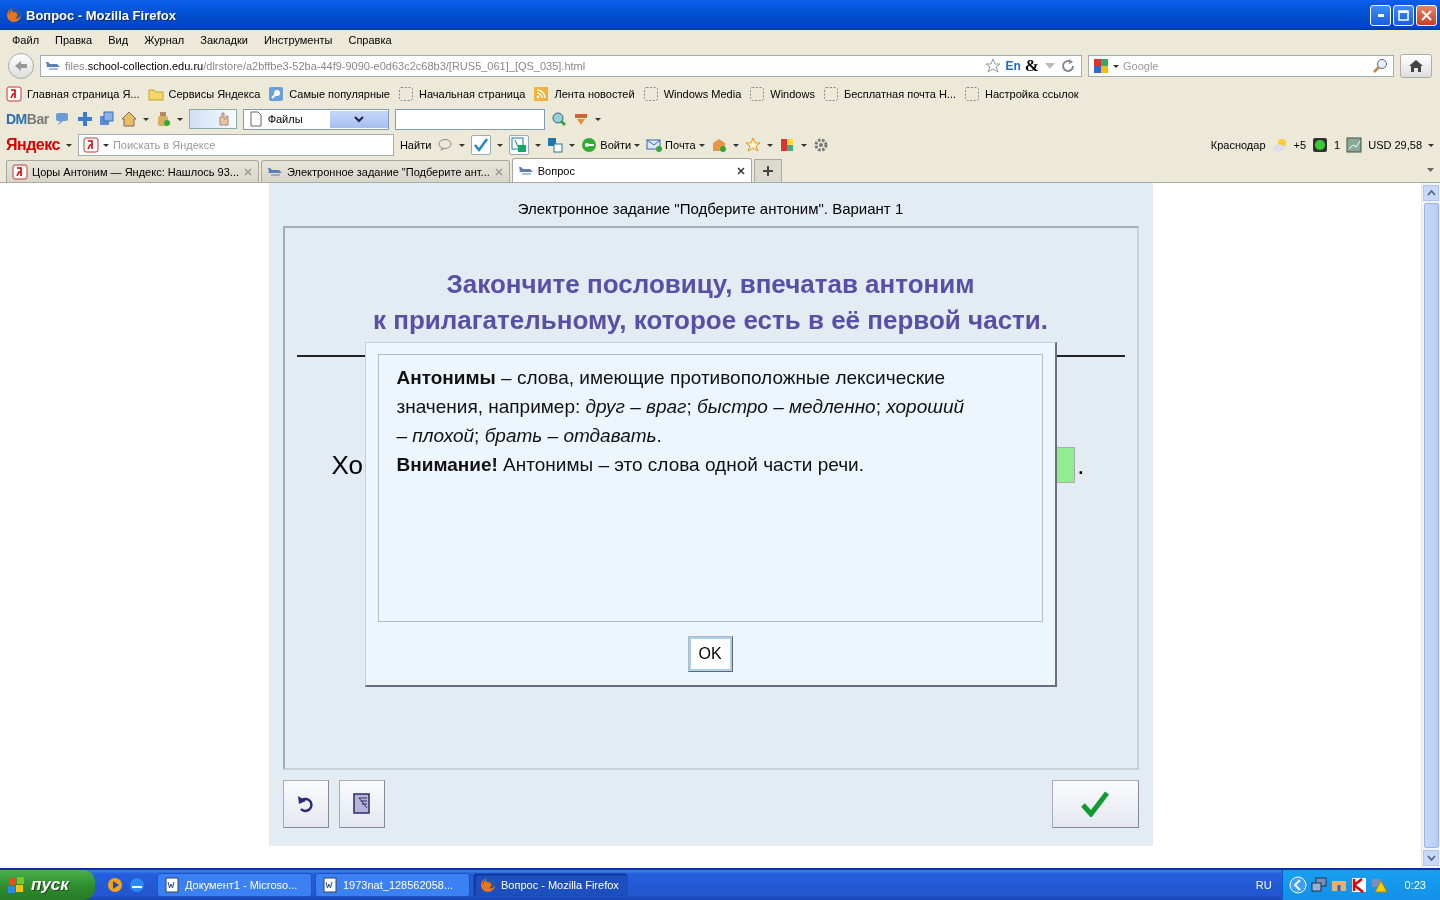 The width and height of the screenshot is (1440, 900). Describe the element at coordinates (106, 119) in the screenshot. I see `windows-icon` at that location.